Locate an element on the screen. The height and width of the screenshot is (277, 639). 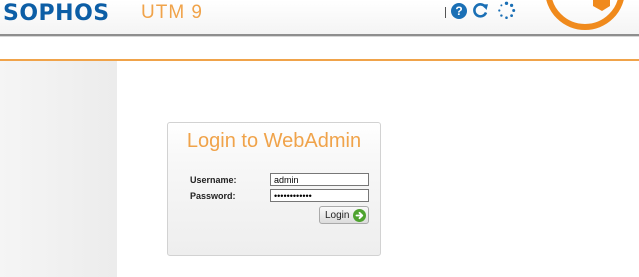
header-divider-shadow is located at coordinates (319, 36).